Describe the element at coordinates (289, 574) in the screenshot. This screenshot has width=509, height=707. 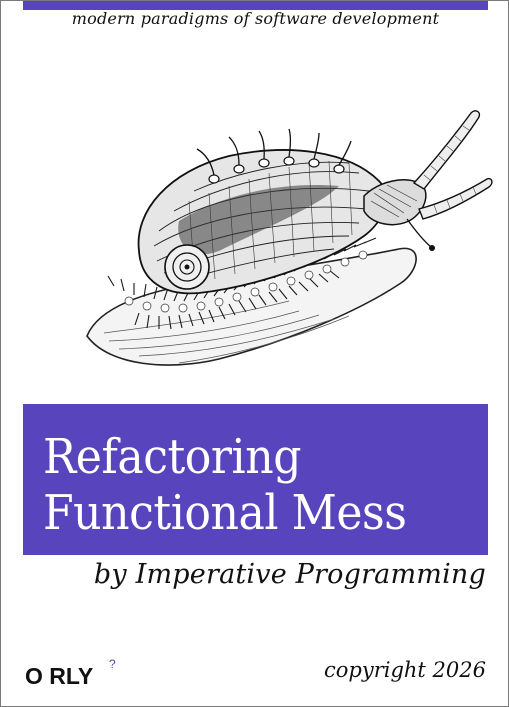
I see `book-subtitle: by Imperative Programming` at that location.